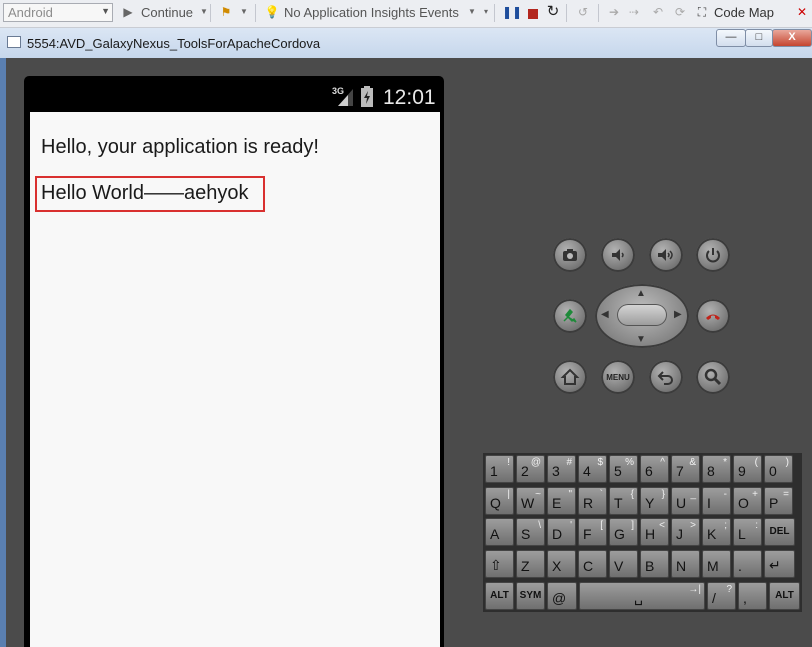  What do you see at coordinates (685, 563) in the screenshot?
I see `keyboard-key: N` at bounding box center [685, 563].